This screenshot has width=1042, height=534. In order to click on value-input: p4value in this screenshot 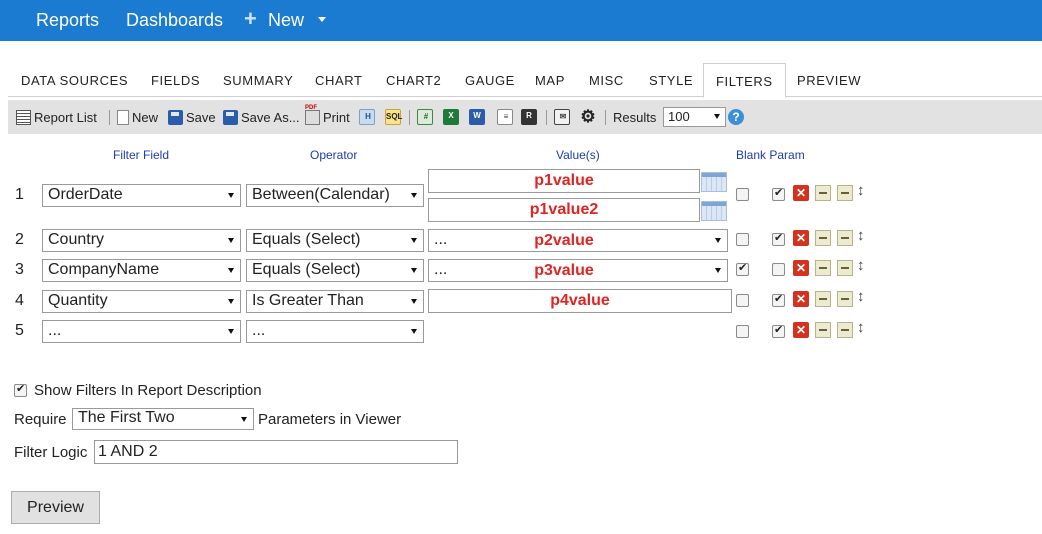, I will do `click(580, 301)`.